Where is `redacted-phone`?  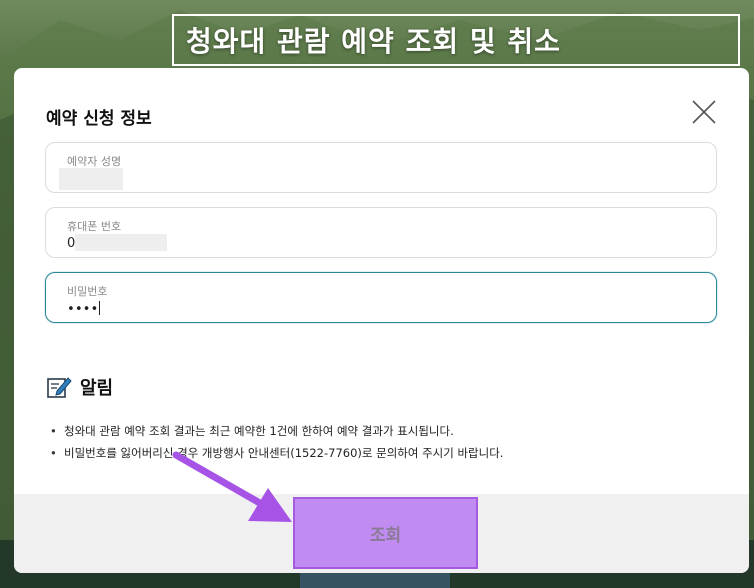 redacted-phone is located at coordinates (121, 242).